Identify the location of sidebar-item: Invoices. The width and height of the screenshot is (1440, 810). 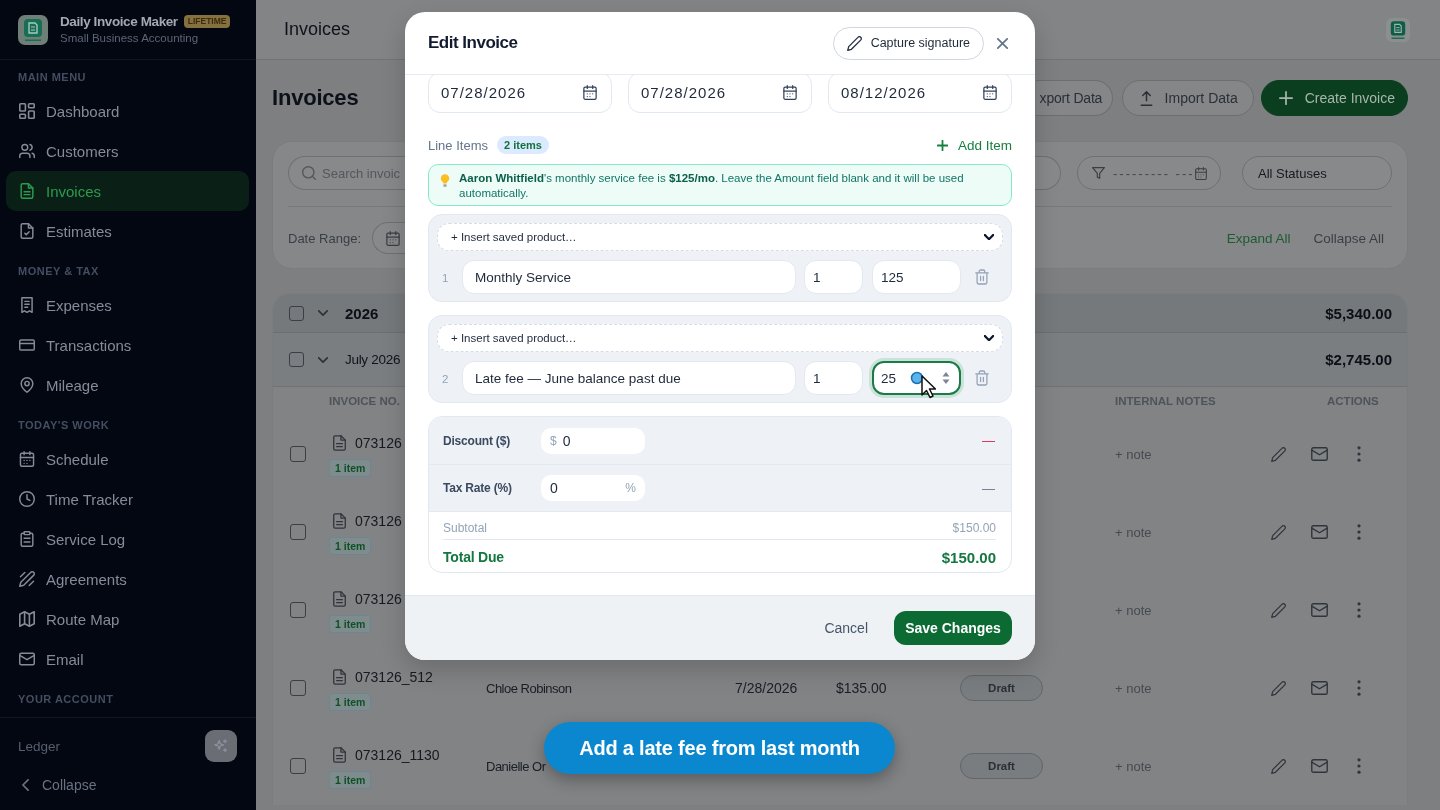
(127, 191).